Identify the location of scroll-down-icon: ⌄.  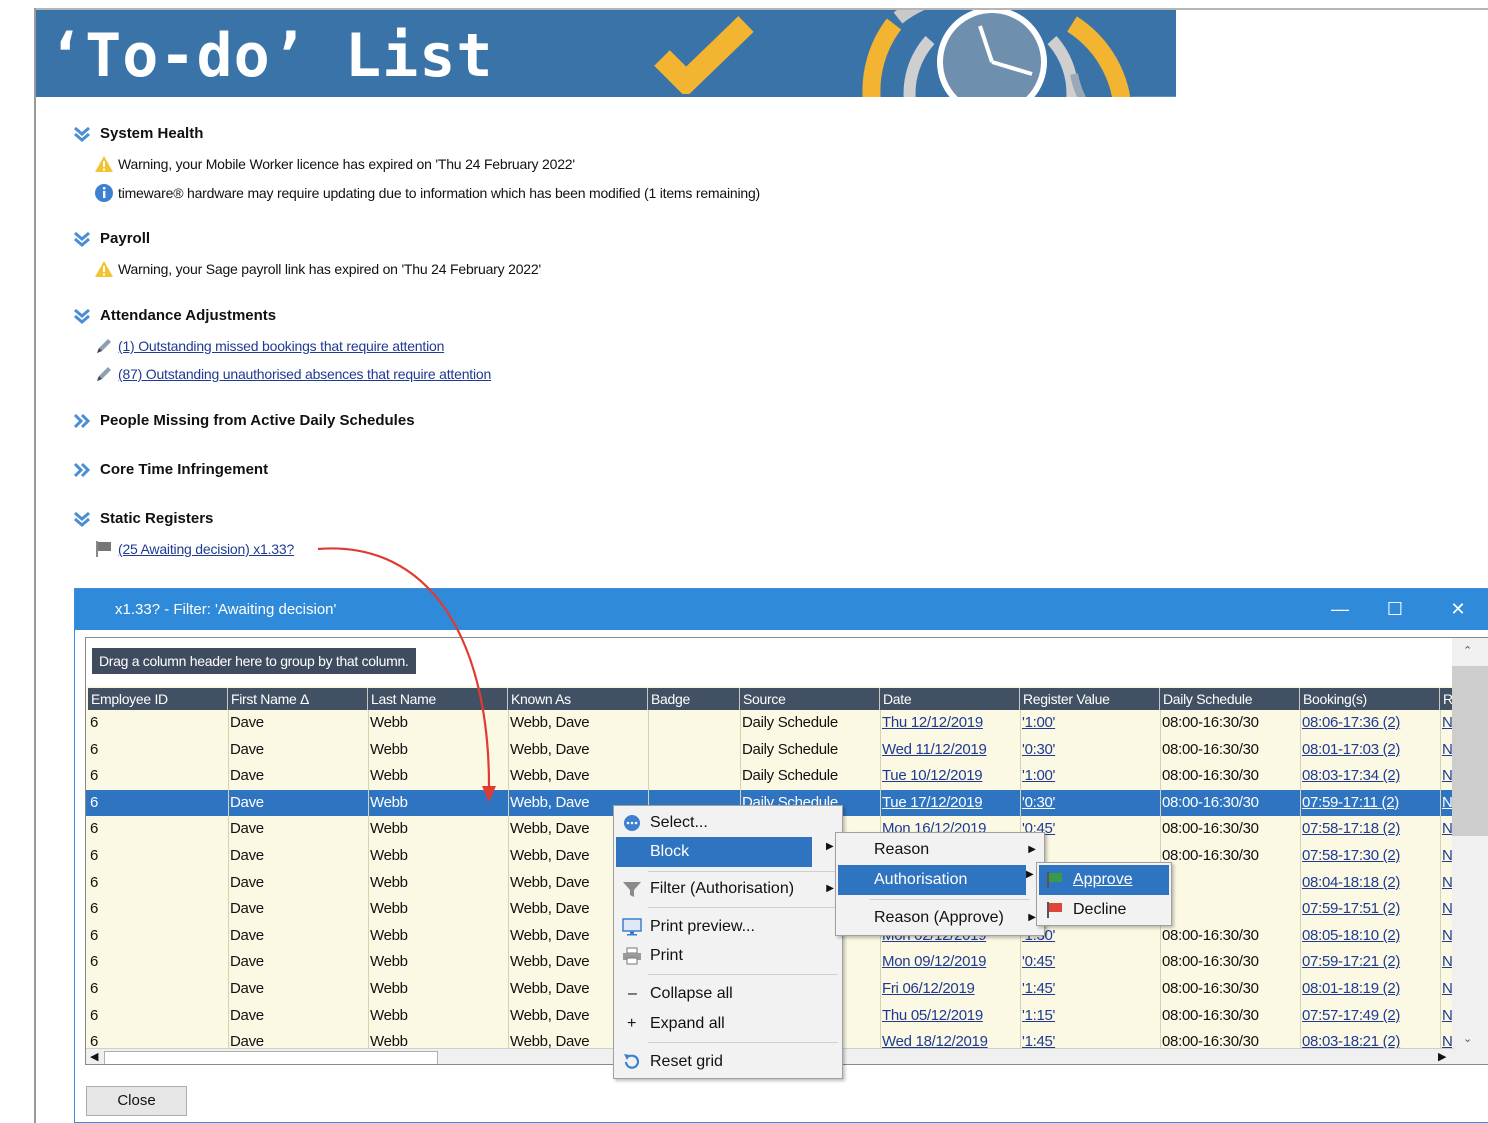
(1467, 1038).